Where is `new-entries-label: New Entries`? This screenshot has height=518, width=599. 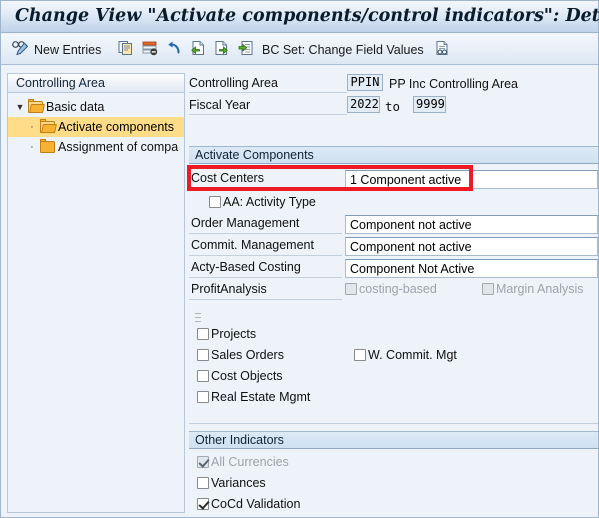 new-entries-label: New Entries is located at coordinates (68, 49).